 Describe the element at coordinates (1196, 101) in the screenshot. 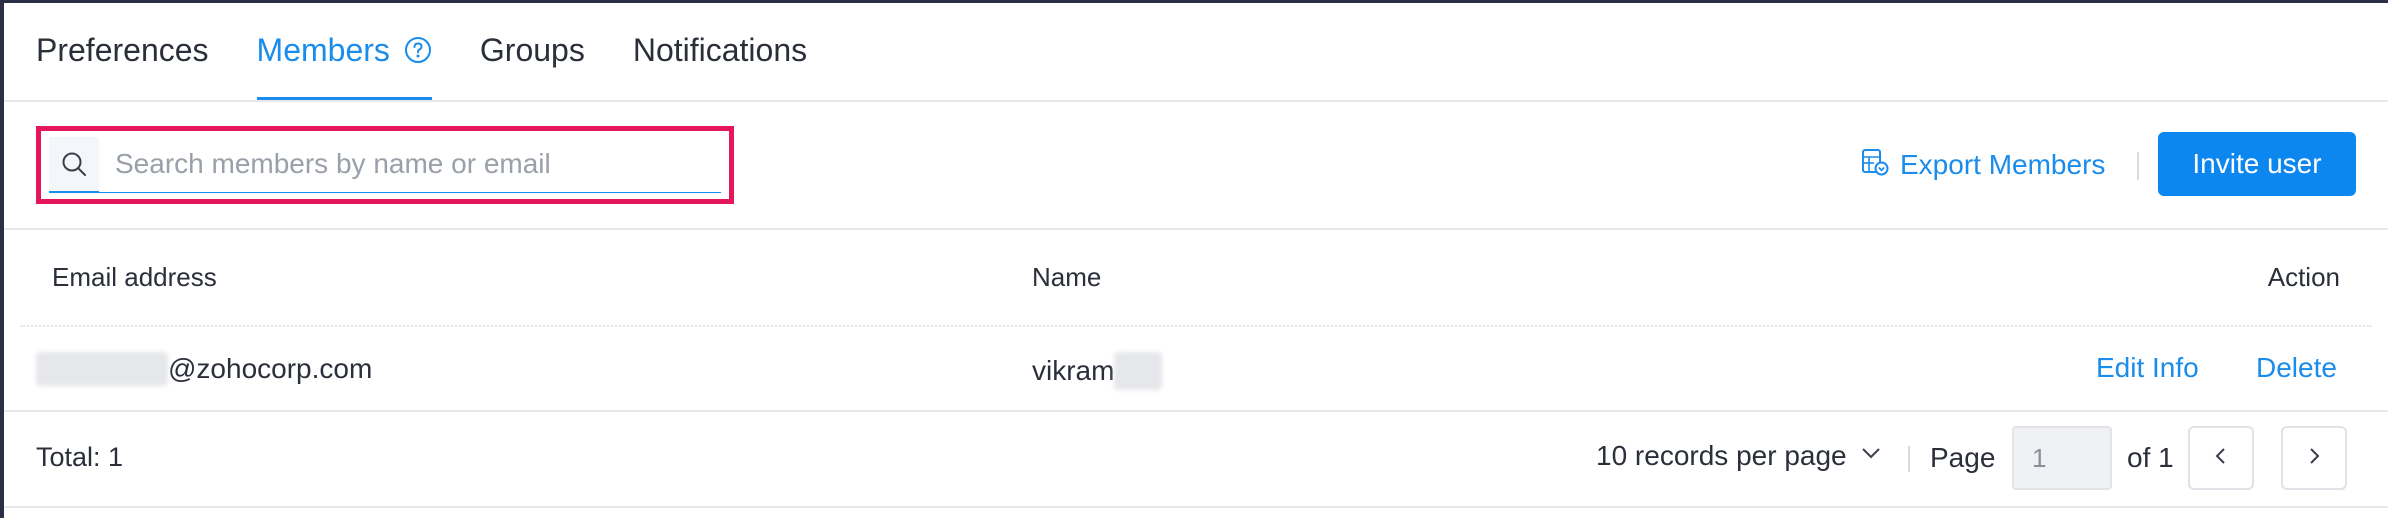

I see `tabs-divider` at that location.